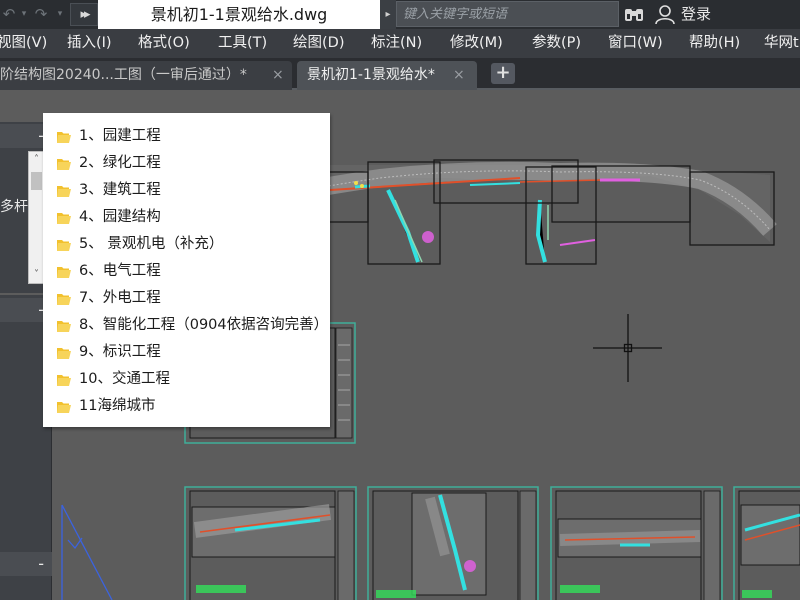  I want to click on menu-modify: 修改(M), so click(476, 43).